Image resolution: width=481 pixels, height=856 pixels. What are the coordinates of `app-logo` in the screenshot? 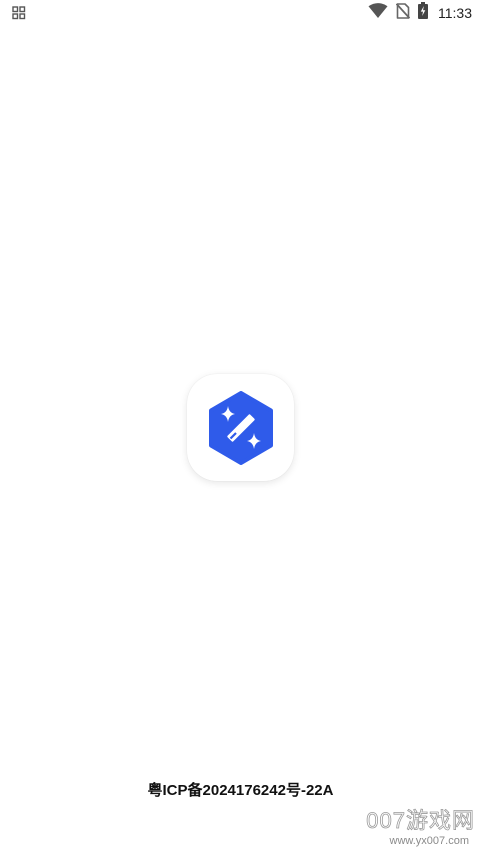 It's located at (240, 427).